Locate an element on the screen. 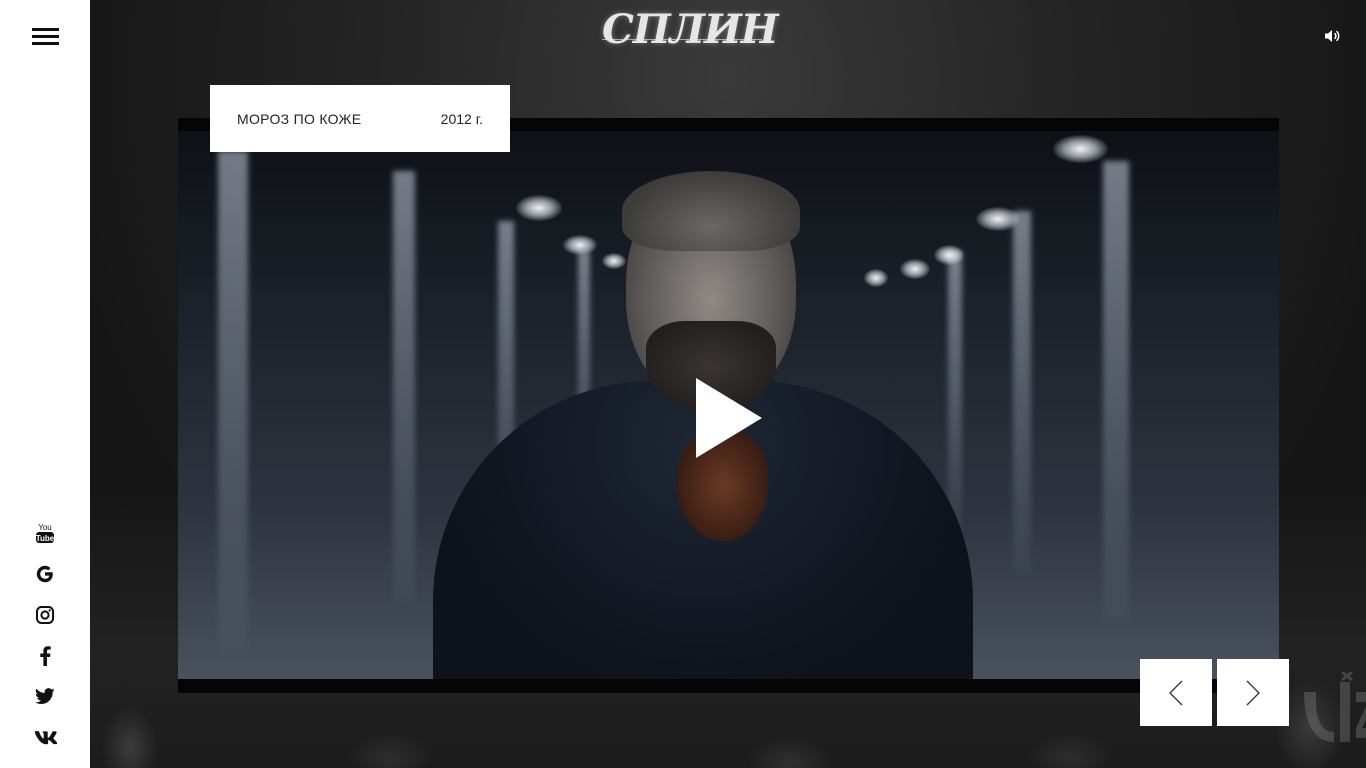 Image resolution: width=1366 pixels, height=768 pixels. speaker-icon is located at coordinates (1332, 36).